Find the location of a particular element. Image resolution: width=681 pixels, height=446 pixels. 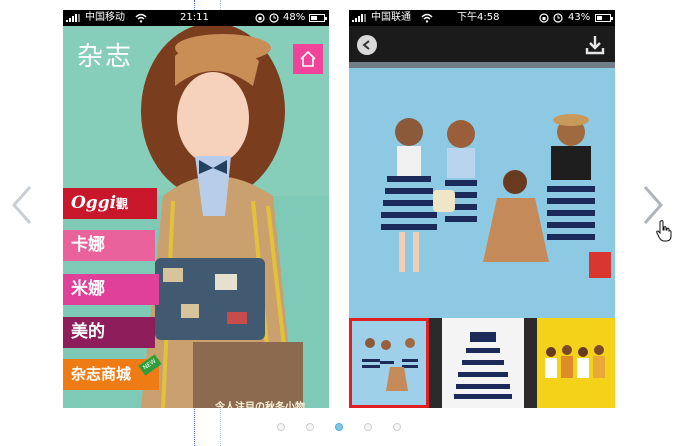

status-bar: 中国移动 21:11 48% is located at coordinates (196, 18).